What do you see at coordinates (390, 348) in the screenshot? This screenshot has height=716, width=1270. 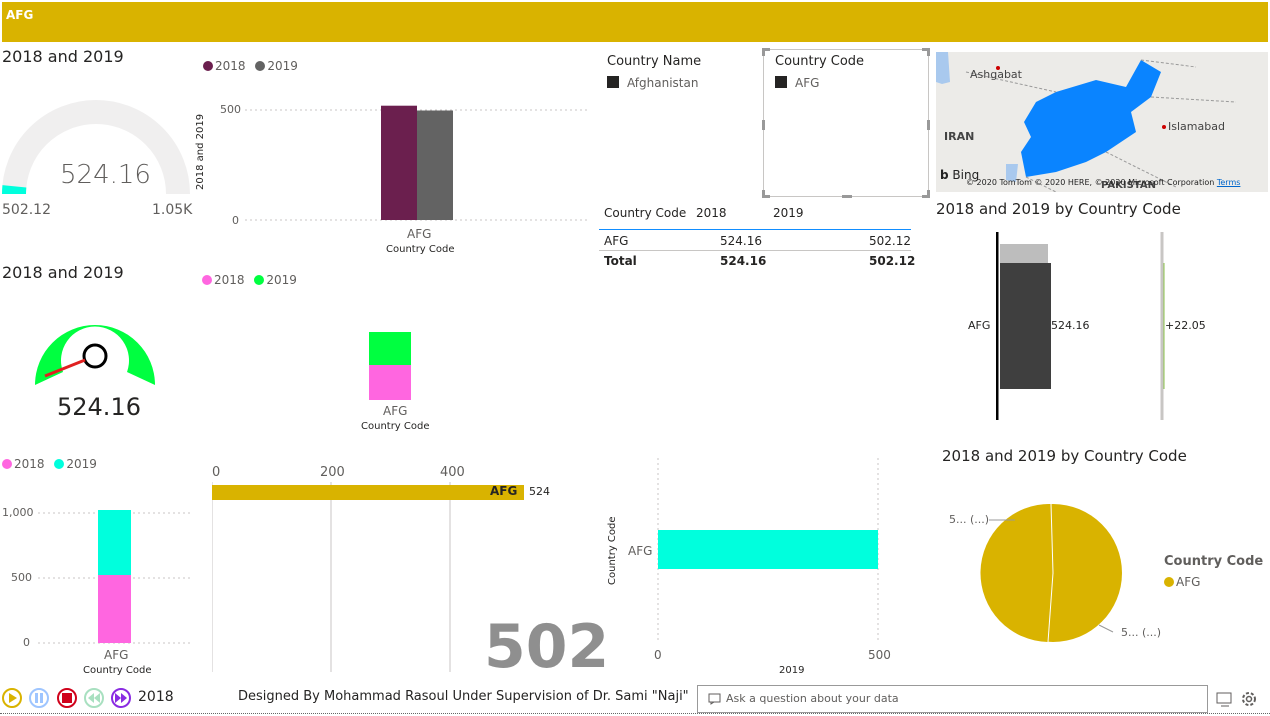 I see `stacked1-bar-2019` at bounding box center [390, 348].